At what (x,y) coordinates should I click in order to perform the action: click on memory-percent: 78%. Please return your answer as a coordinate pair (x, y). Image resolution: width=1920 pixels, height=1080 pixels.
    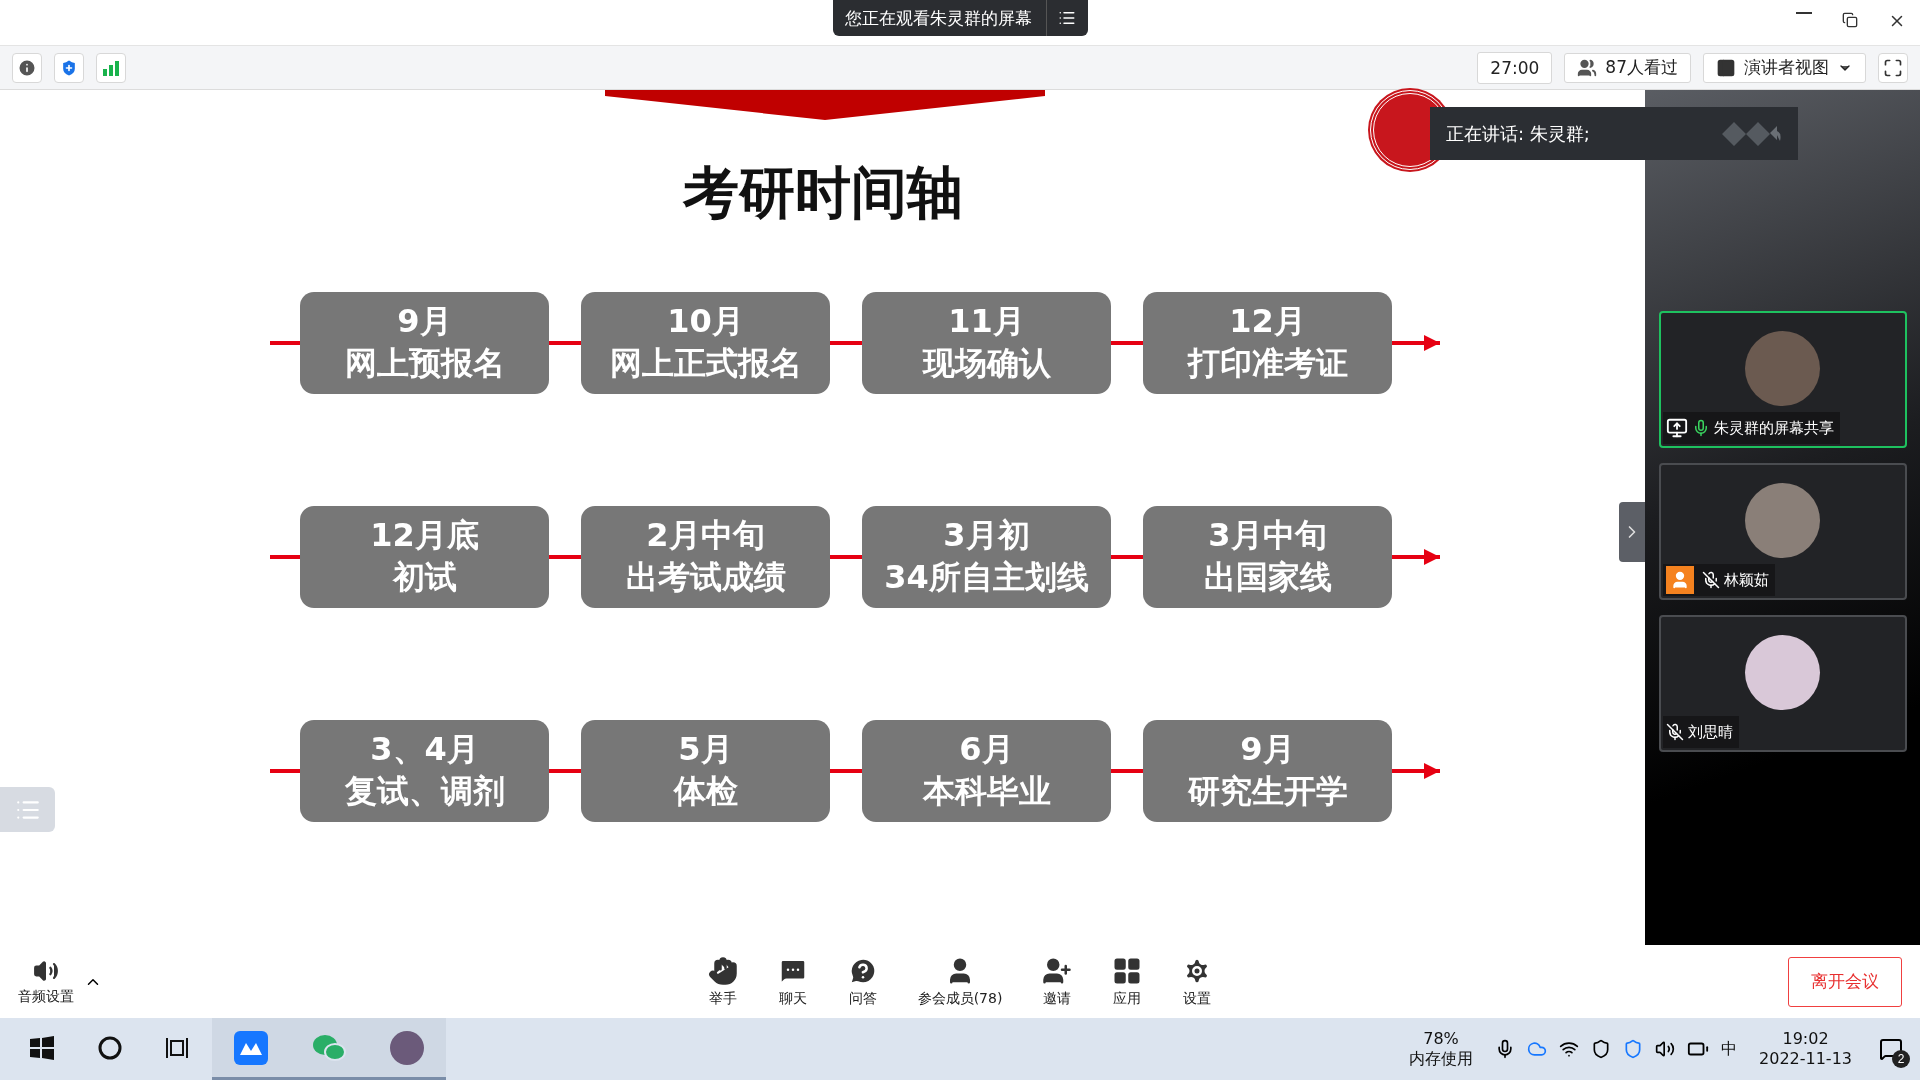
    Looking at the image, I should click on (1441, 1039).